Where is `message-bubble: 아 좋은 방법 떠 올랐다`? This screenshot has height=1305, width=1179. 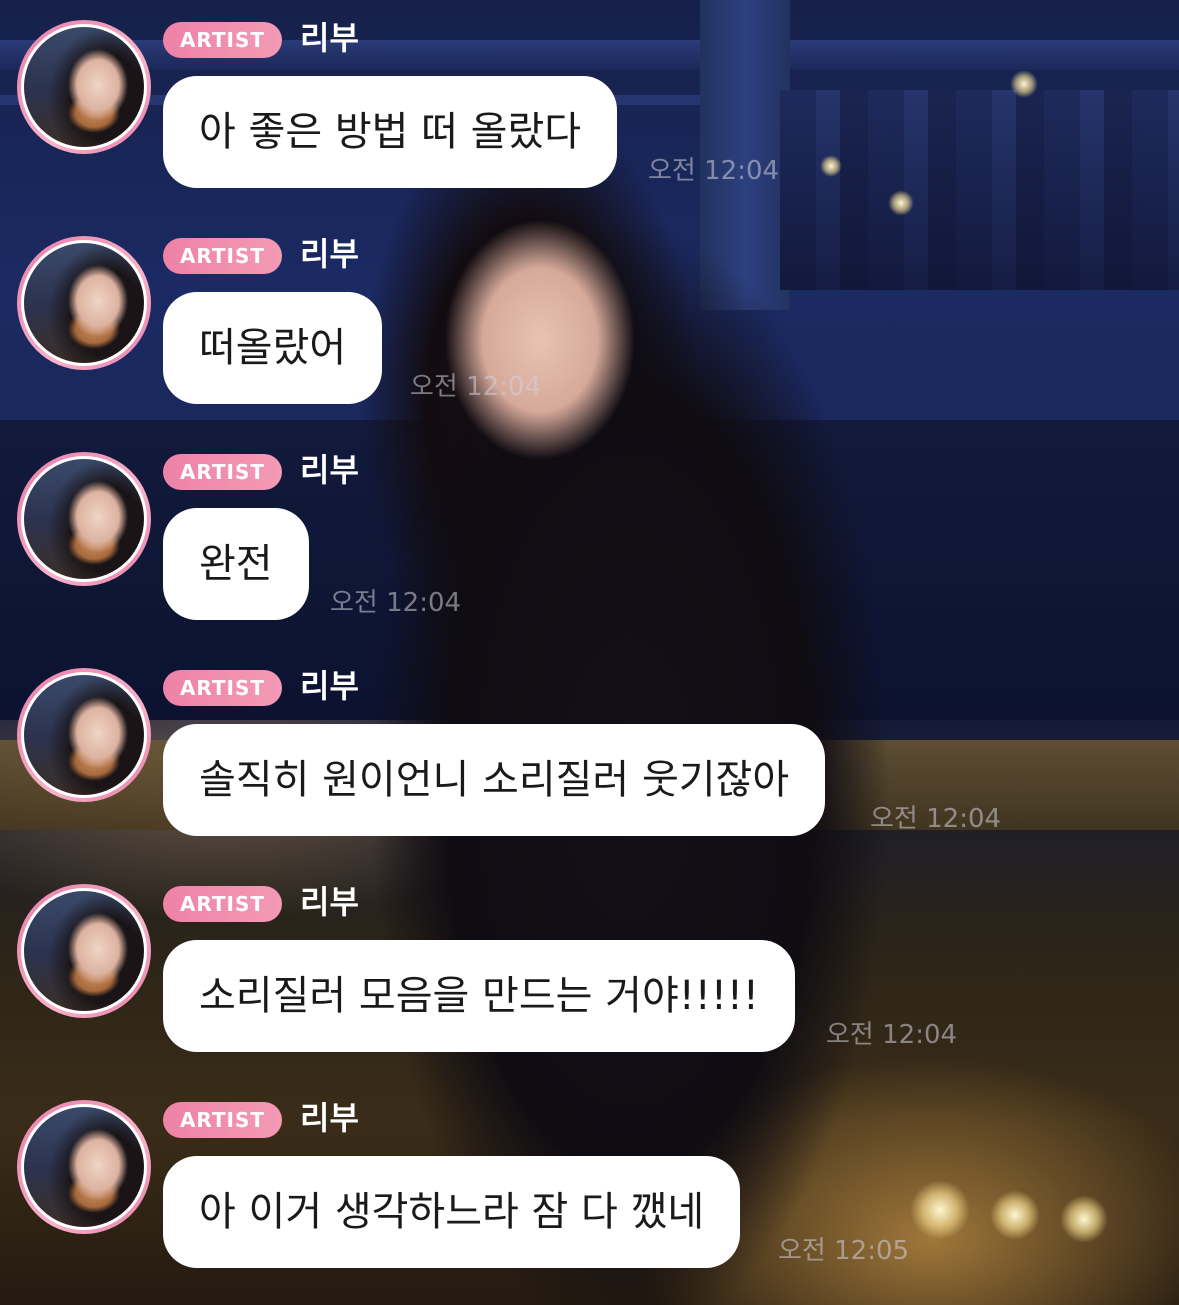 message-bubble: 아 좋은 방법 떠 올랐다 is located at coordinates (390, 132).